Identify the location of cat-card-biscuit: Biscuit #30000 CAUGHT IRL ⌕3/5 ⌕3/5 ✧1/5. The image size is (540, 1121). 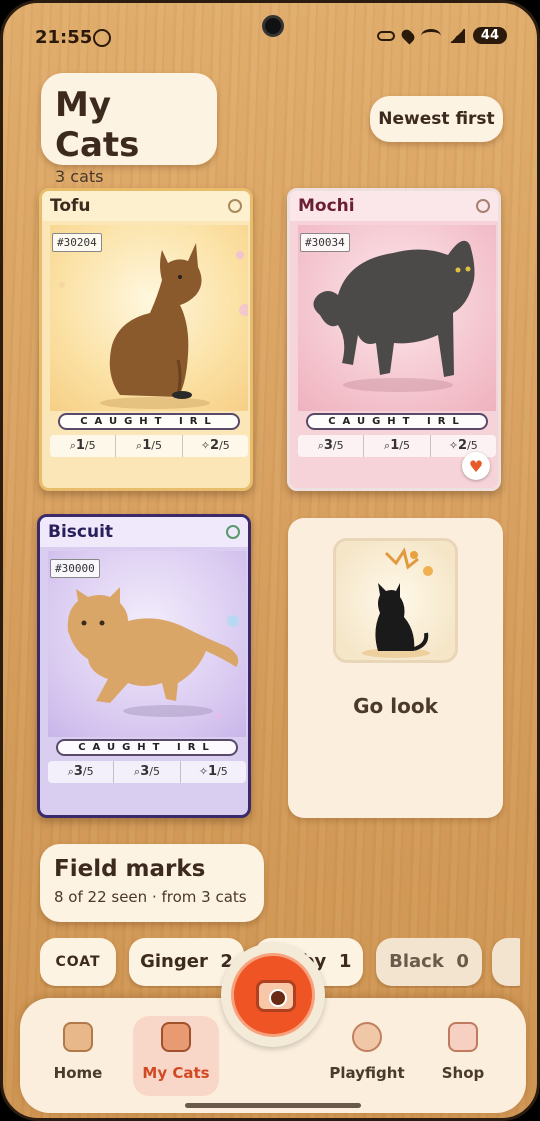
(144, 666).